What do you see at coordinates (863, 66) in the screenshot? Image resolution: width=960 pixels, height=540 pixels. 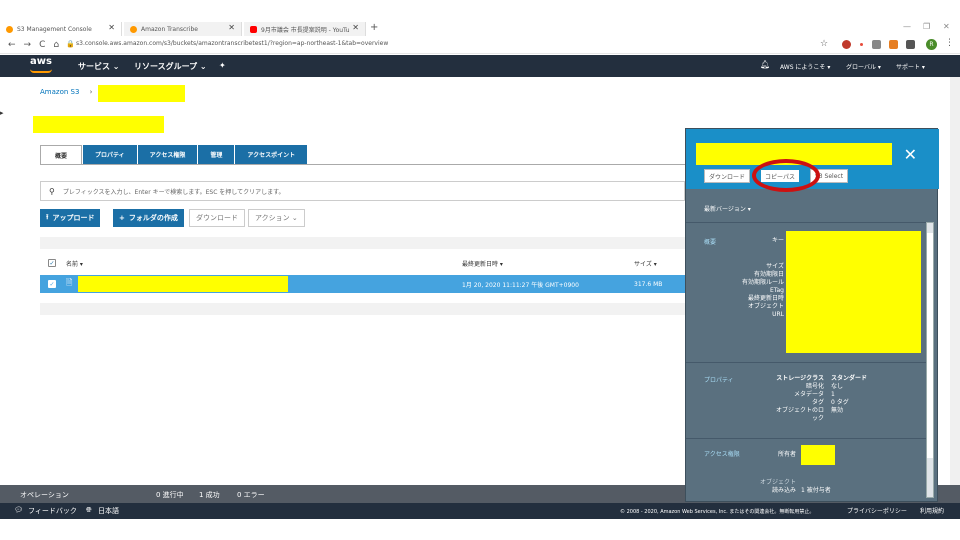 I see `region-menu: グローバル ▾` at bounding box center [863, 66].